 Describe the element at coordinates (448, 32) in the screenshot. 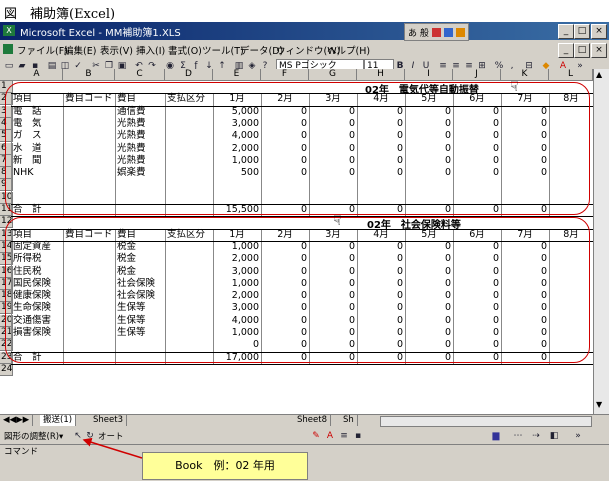

I see `ime-pad-icon` at that location.